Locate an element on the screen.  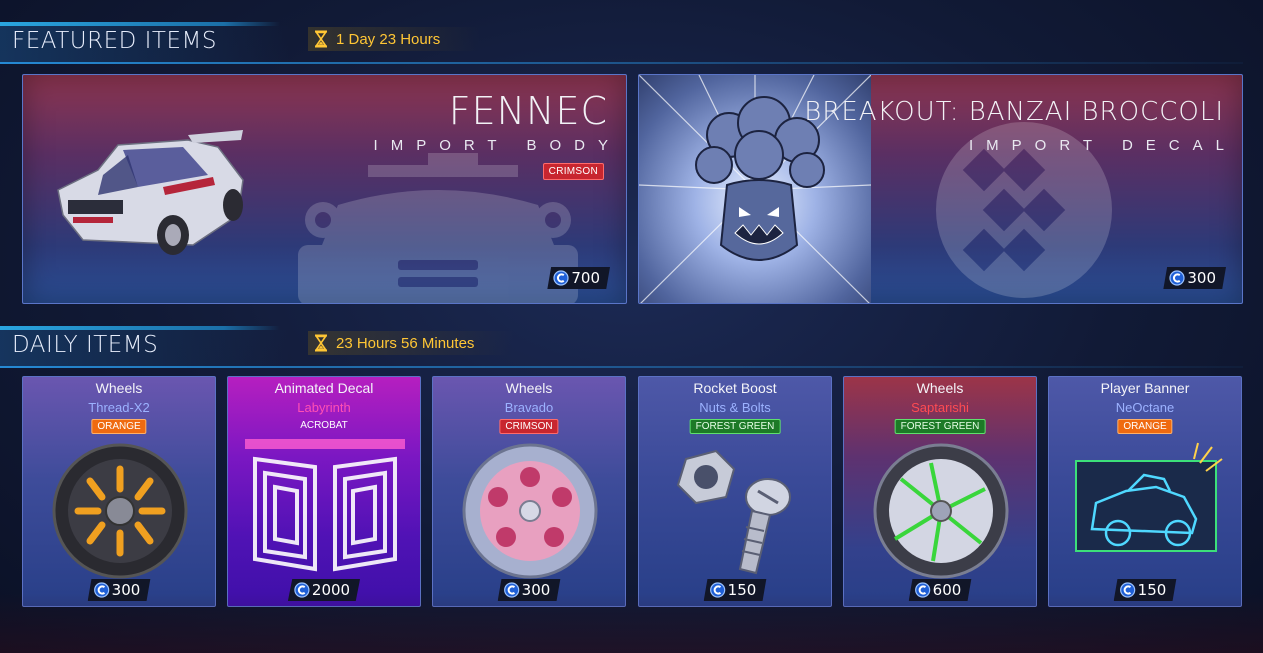
featured-timer-text: 1 Day 23 Hours is located at coordinates (388, 39).